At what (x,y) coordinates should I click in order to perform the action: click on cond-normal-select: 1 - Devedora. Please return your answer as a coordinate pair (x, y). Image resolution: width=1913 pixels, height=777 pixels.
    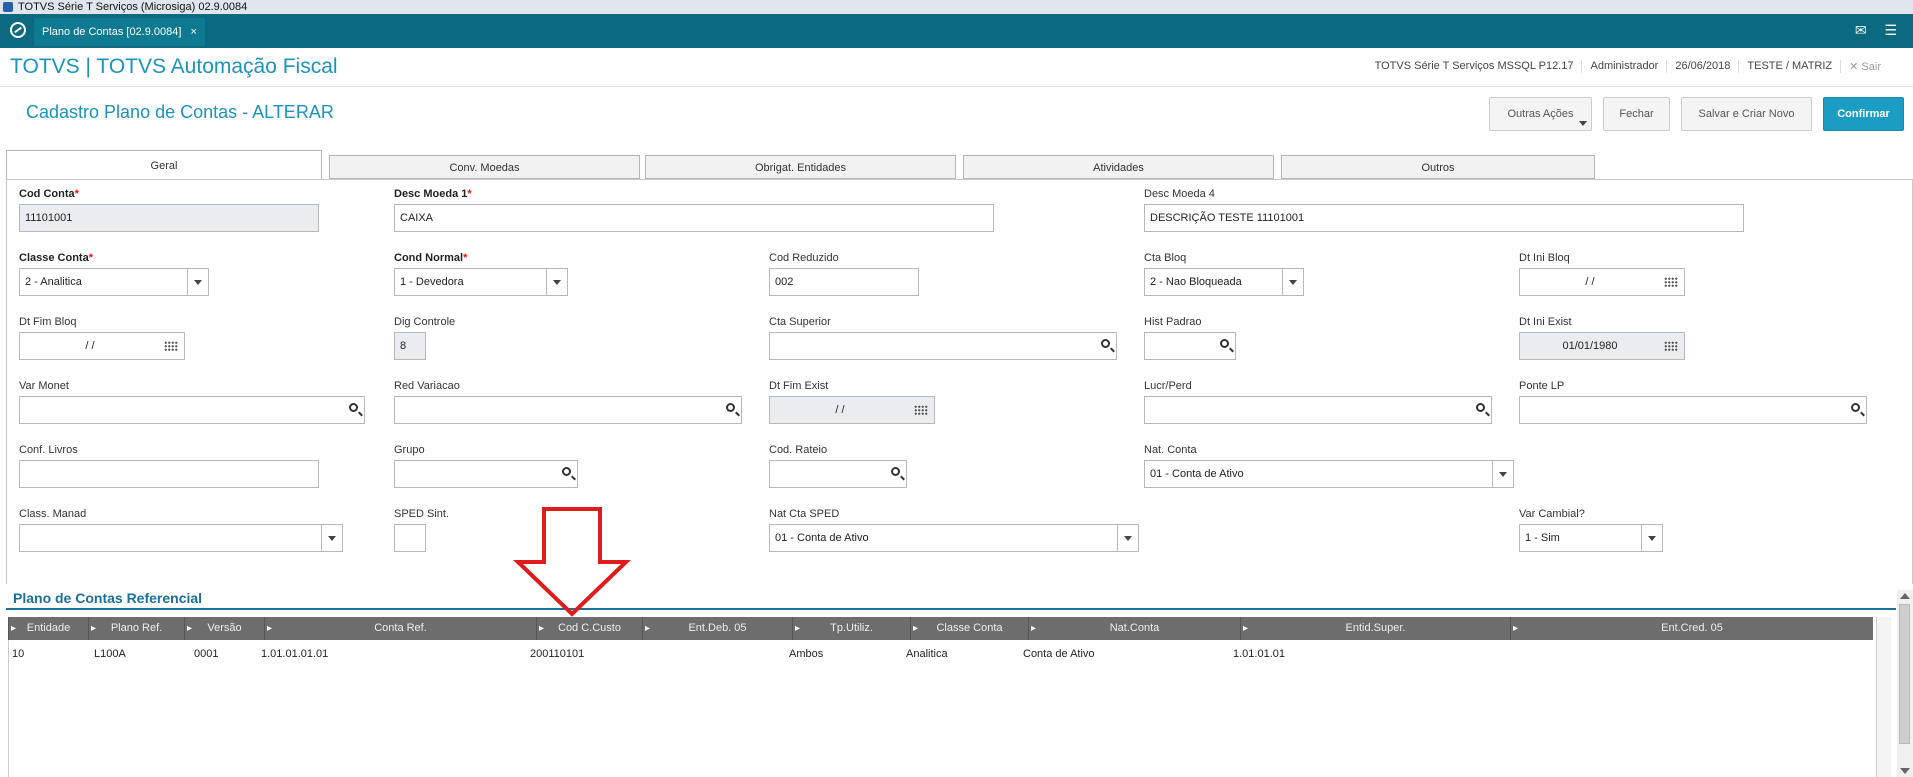
    Looking at the image, I should click on (481, 282).